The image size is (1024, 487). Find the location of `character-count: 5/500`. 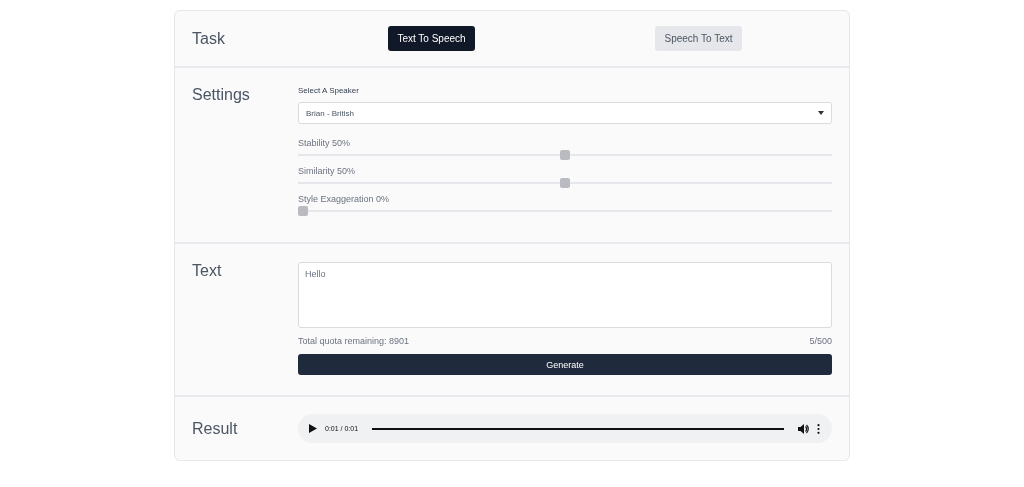

character-count: 5/500 is located at coordinates (820, 341).